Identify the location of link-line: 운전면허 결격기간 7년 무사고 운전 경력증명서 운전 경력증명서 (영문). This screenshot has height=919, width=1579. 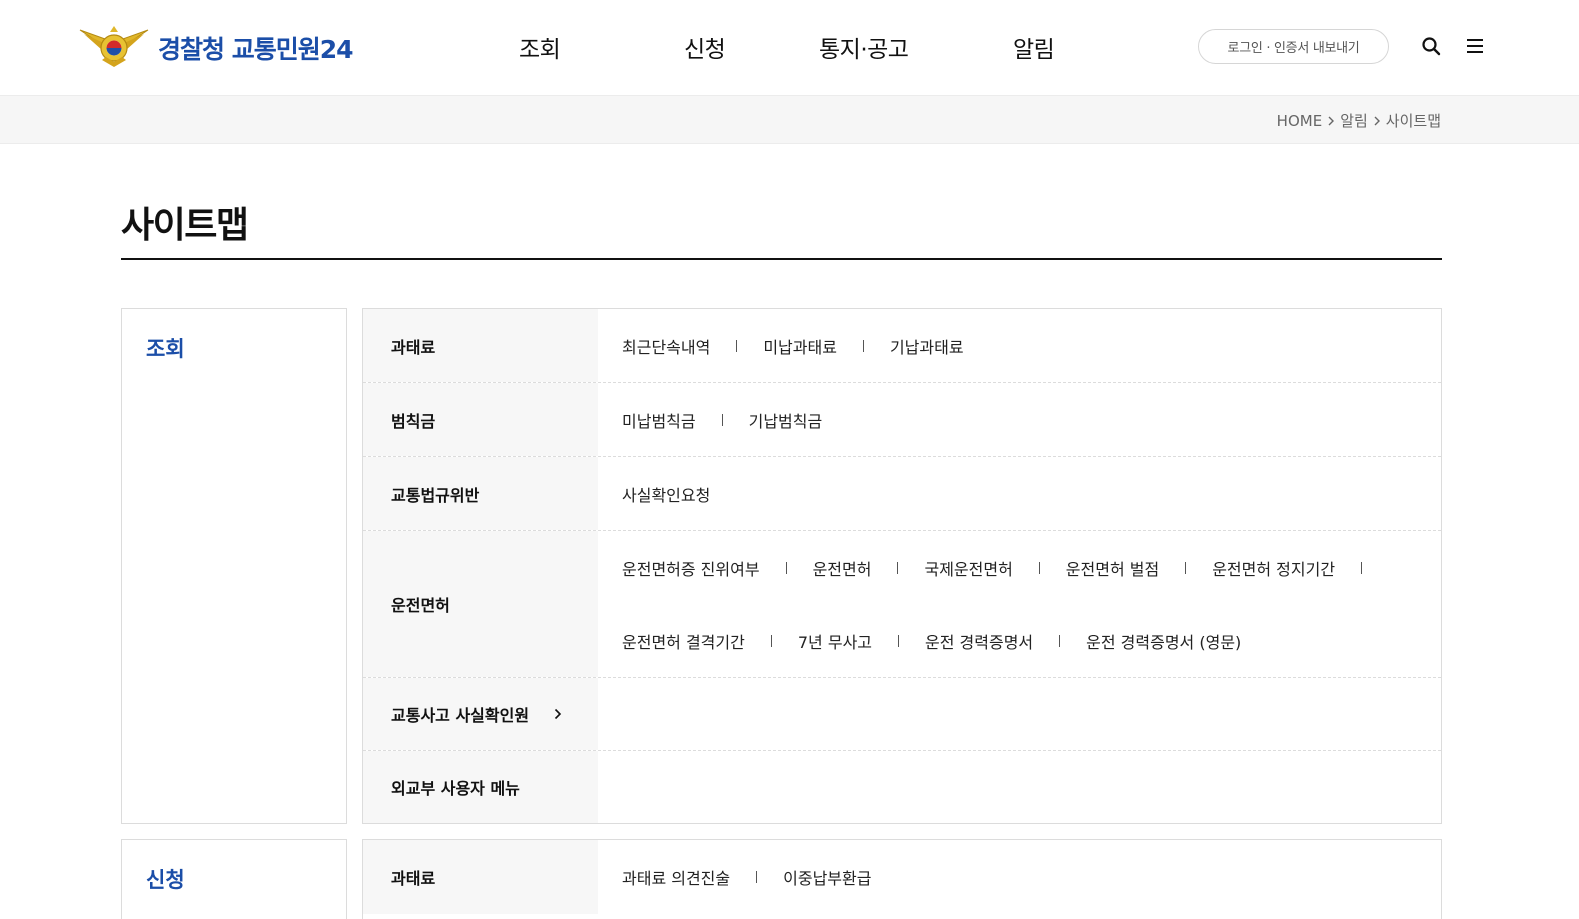
(931, 641).